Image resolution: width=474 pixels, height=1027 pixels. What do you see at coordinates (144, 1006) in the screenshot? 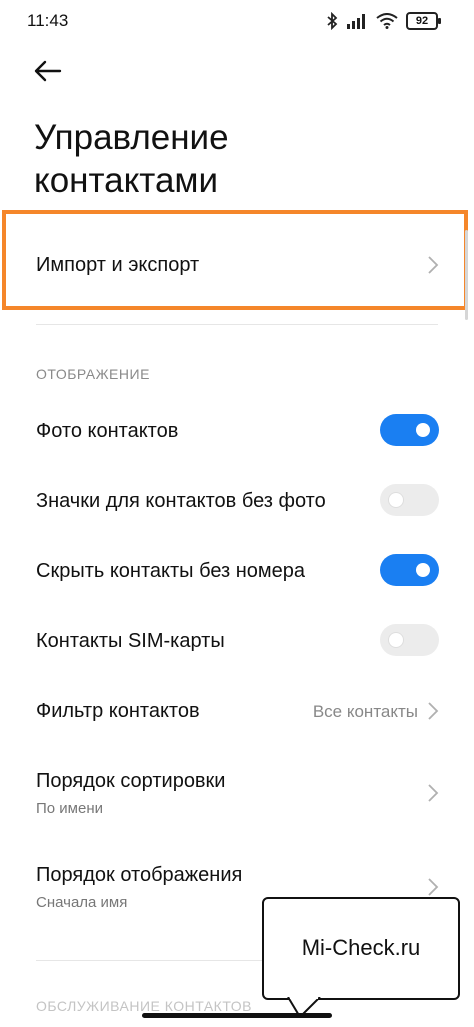
I see `section-header-maintenance: ОБСЛУЖИВАНИЕ КОНТАКТОВ` at bounding box center [144, 1006].